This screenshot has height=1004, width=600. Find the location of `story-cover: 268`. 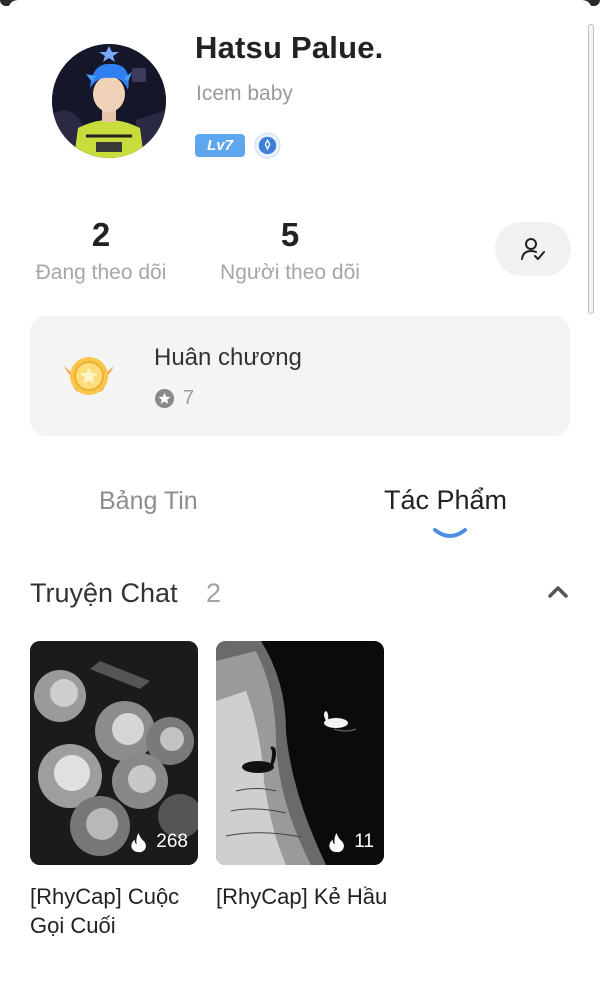

story-cover: 268 is located at coordinates (114, 753).